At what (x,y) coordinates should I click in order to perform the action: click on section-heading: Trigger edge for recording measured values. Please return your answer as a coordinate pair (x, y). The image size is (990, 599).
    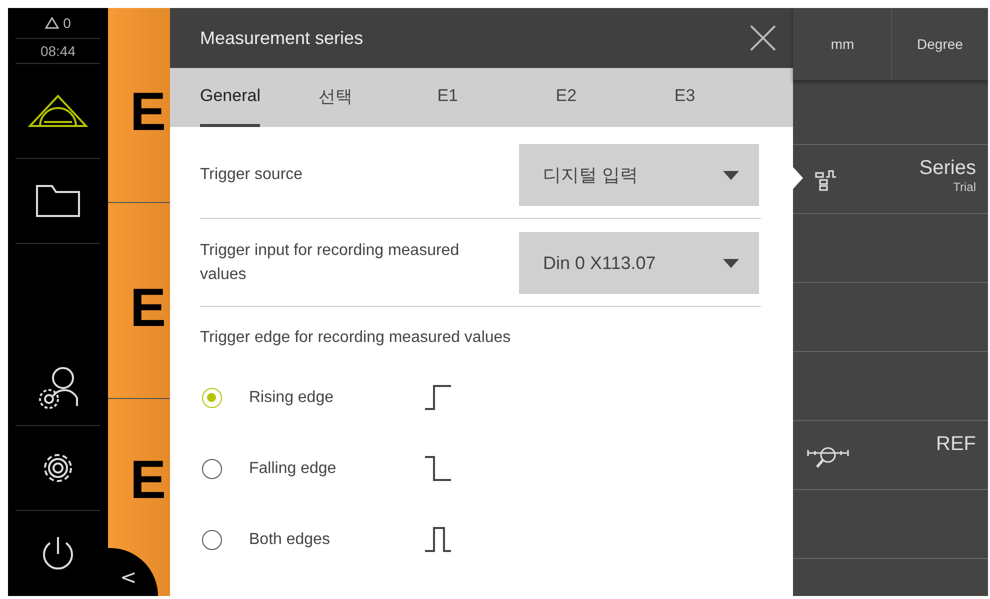
    Looking at the image, I should click on (356, 338).